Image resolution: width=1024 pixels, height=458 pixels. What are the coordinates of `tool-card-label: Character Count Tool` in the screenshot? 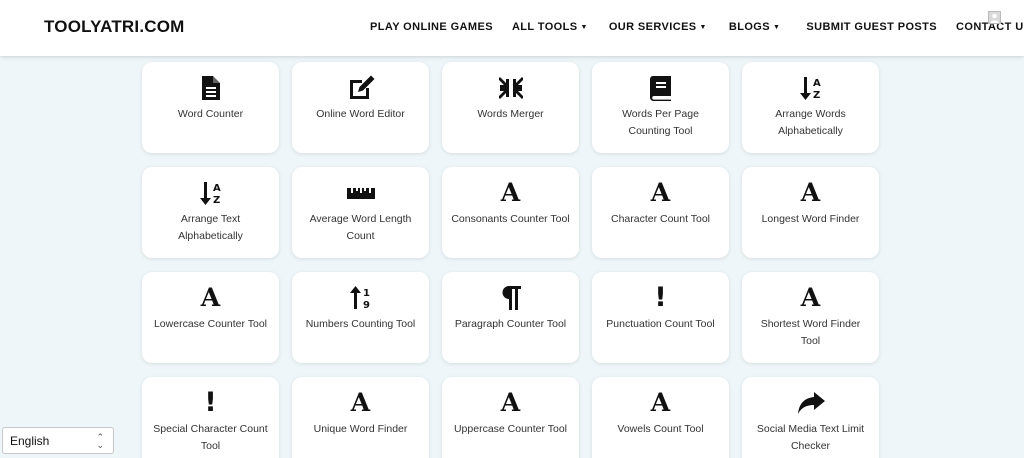 It's located at (660, 219).